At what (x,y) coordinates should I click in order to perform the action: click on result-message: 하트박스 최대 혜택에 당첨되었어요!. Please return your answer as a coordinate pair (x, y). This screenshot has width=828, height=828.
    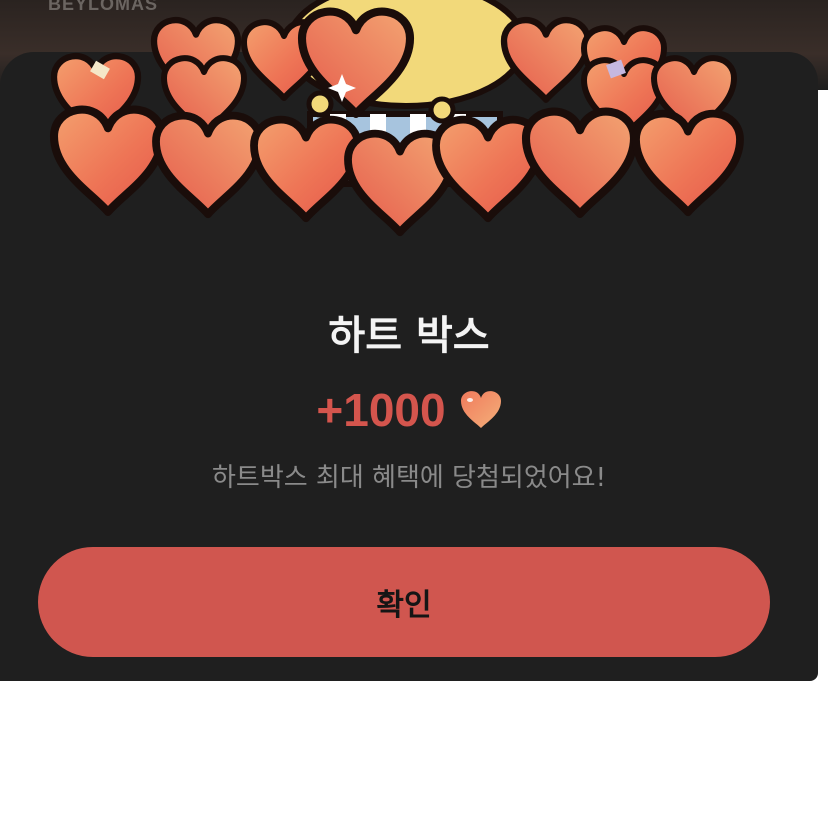
    Looking at the image, I should click on (409, 478).